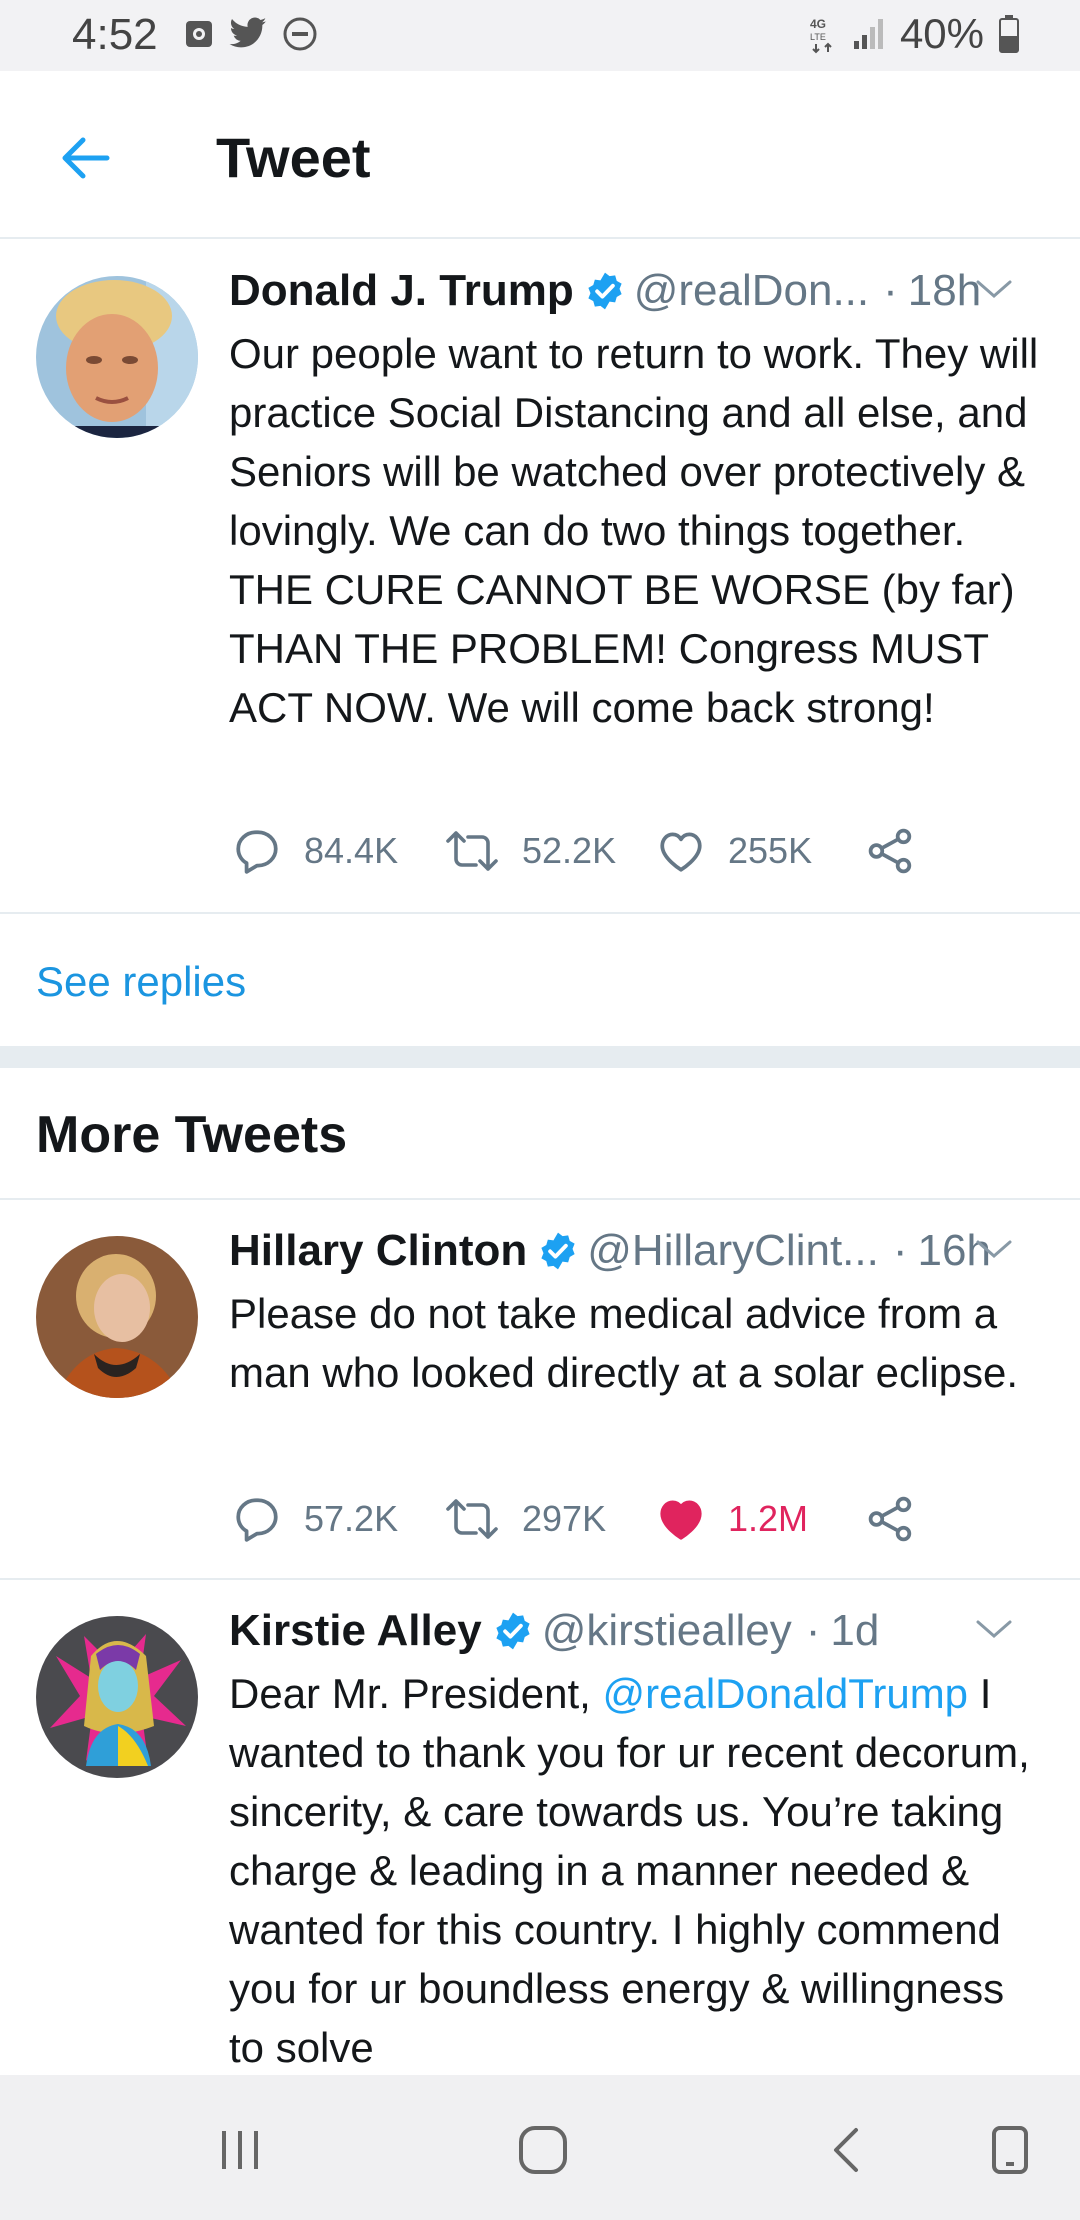  I want to click on screen-record-icon, so click(199, 34).